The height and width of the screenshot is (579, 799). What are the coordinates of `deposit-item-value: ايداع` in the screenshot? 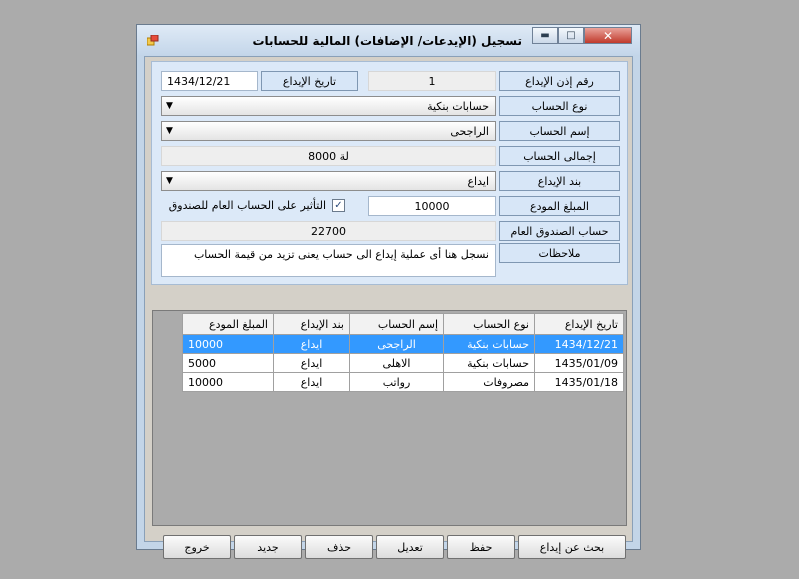 It's located at (478, 181).